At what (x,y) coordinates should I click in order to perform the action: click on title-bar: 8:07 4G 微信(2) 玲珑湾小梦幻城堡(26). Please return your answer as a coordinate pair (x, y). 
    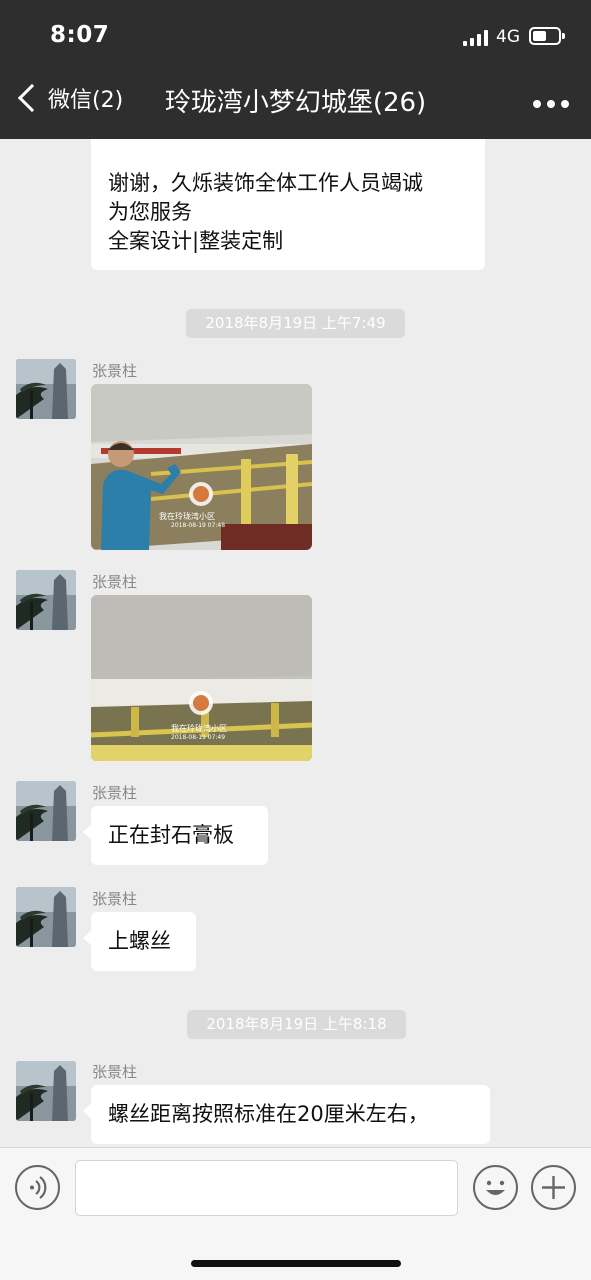
    Looking at the image, I should click on (295, 69).